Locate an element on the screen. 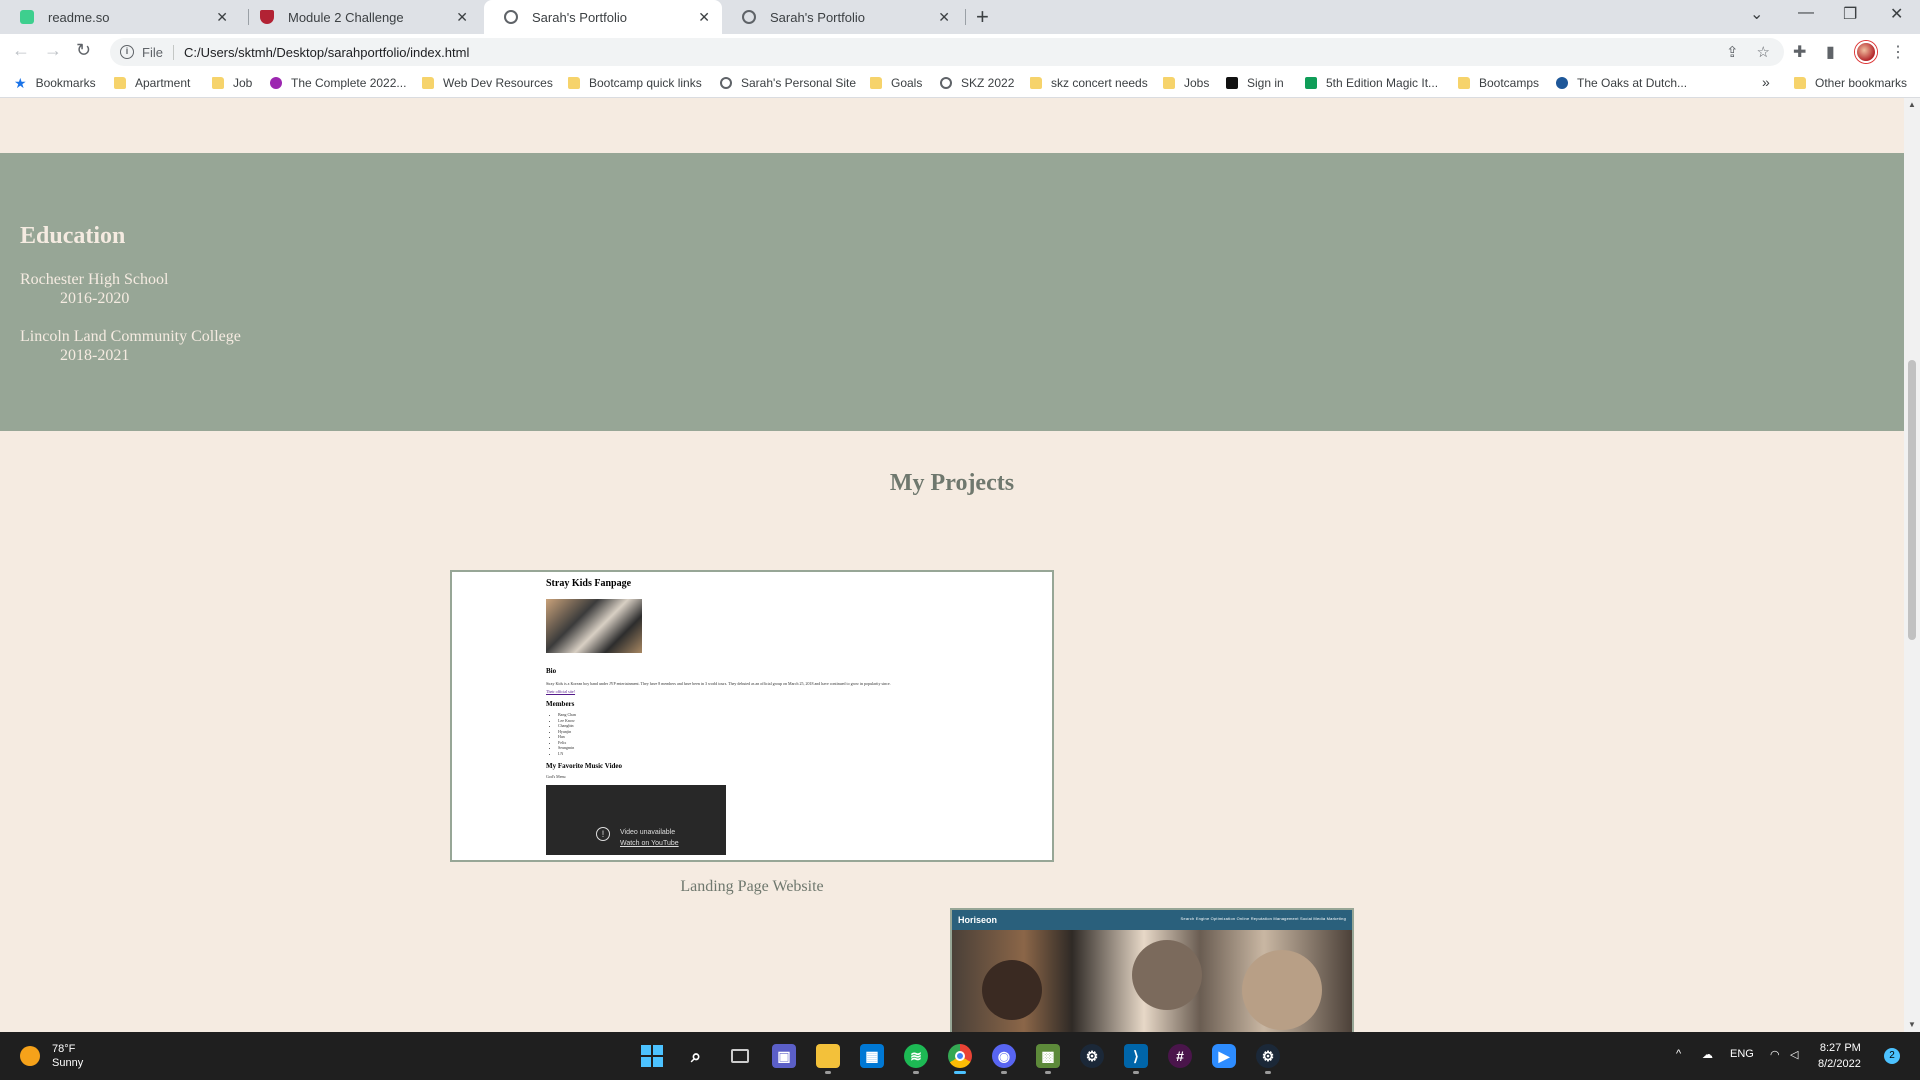 The height and width of the screenshot is (1080, 1920). share-icon: ⇪ is located at coordinates (1732, 52).